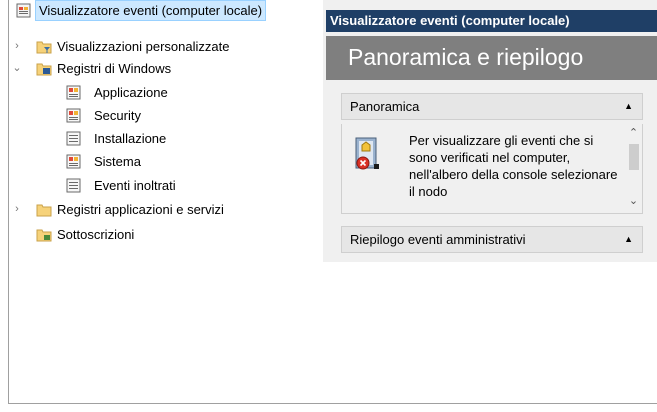 This screenshot has height=412, width=657. What do you see at coordinates (44, 210) in the screenshot?
I see `folder-icon` at bounding box center [44, 210].